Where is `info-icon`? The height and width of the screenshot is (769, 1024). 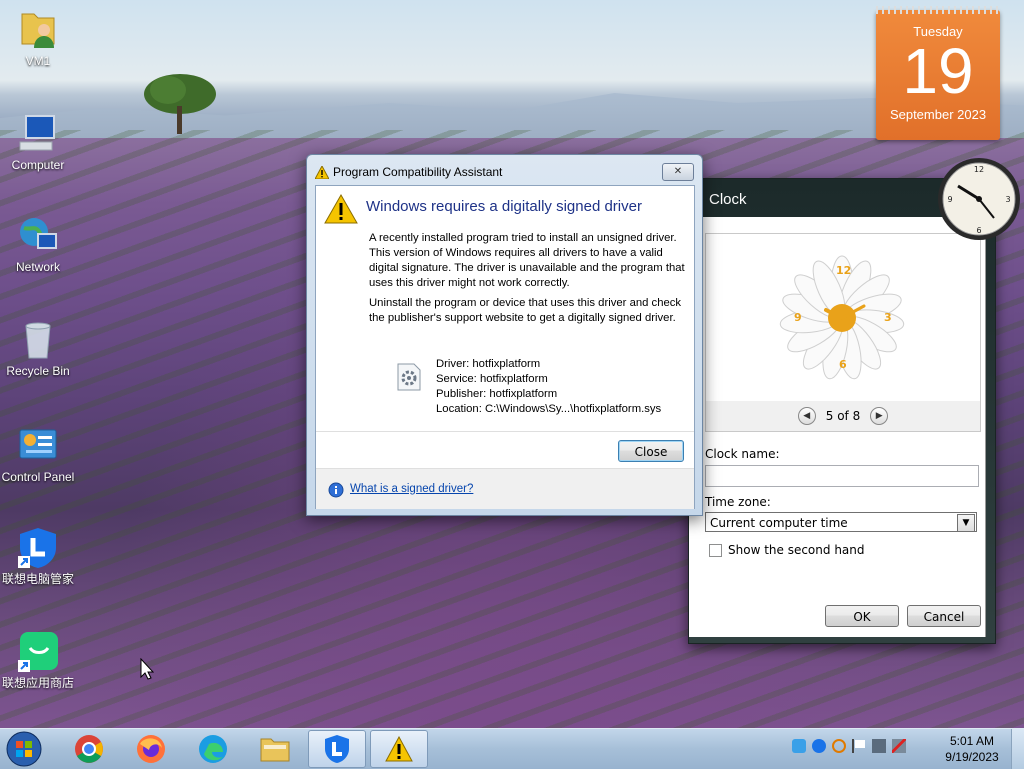
info-icon is located at coordinates (336, 490).